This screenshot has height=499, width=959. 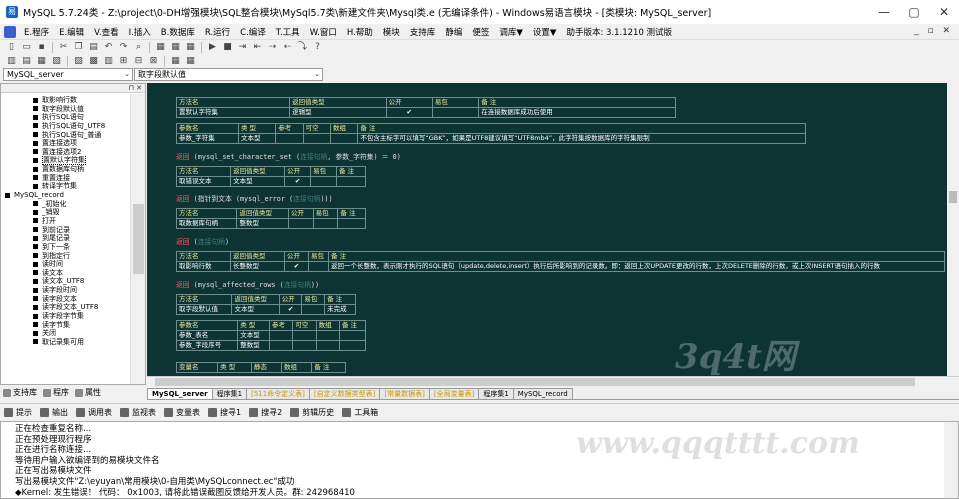 I want to click on tree-item: 读字段字节集, so click(x=65, y=316).